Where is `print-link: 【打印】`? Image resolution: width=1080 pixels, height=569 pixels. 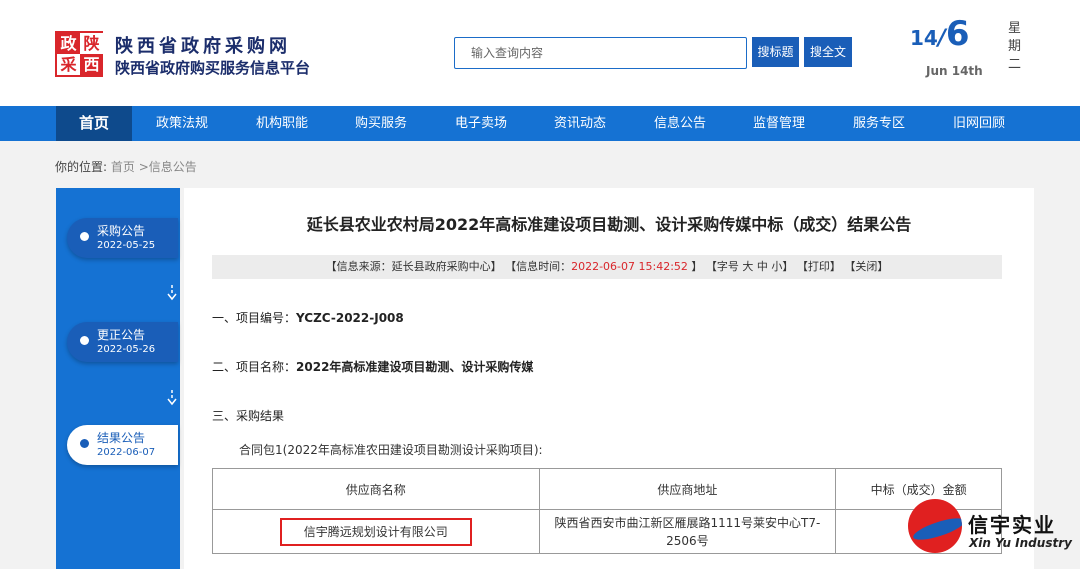 print-link: 【打印】 is located at coordinates (819, 266).